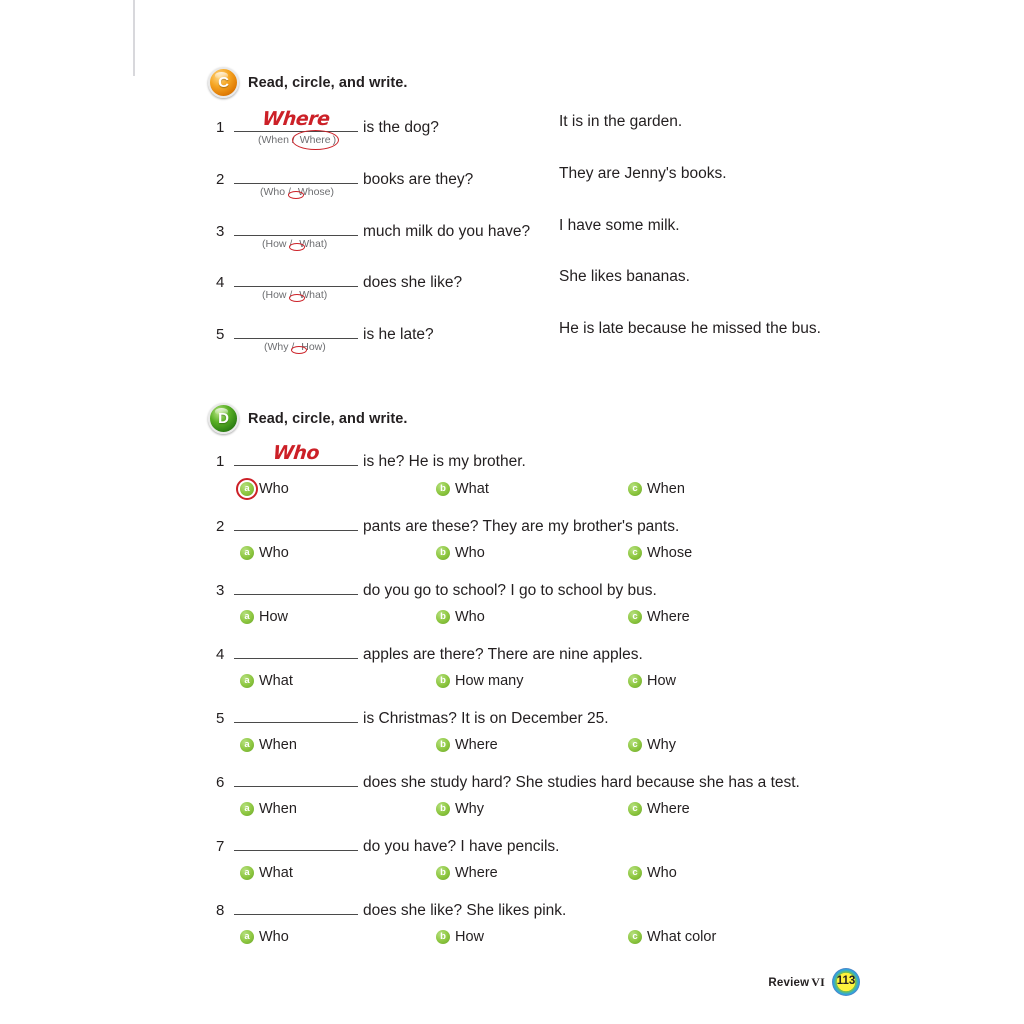 This screenshot has width=1024, height=1024. What do you see at coordinates (462, 489) in the screenshot?
I see `option-b: b What` at bounding box center [462, 489].